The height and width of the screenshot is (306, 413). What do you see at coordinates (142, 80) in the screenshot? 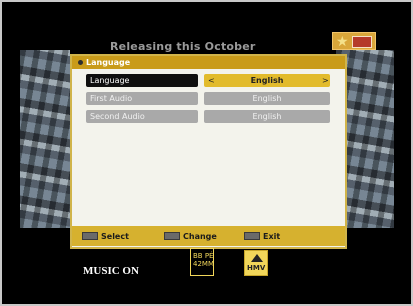
I see `menu-row-label: Language` at bounding box center [142, 80].